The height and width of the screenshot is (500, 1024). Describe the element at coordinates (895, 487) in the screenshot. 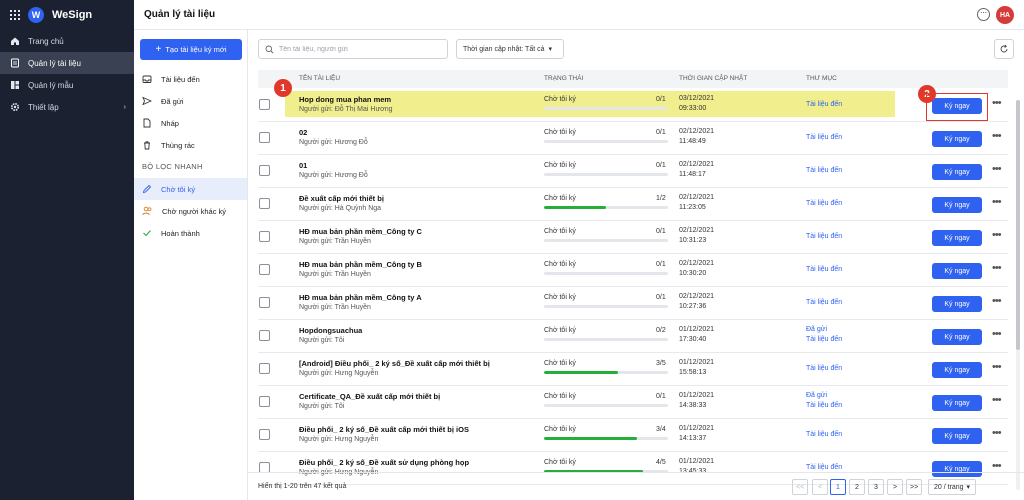

I see `next-page-button: >` at that location.